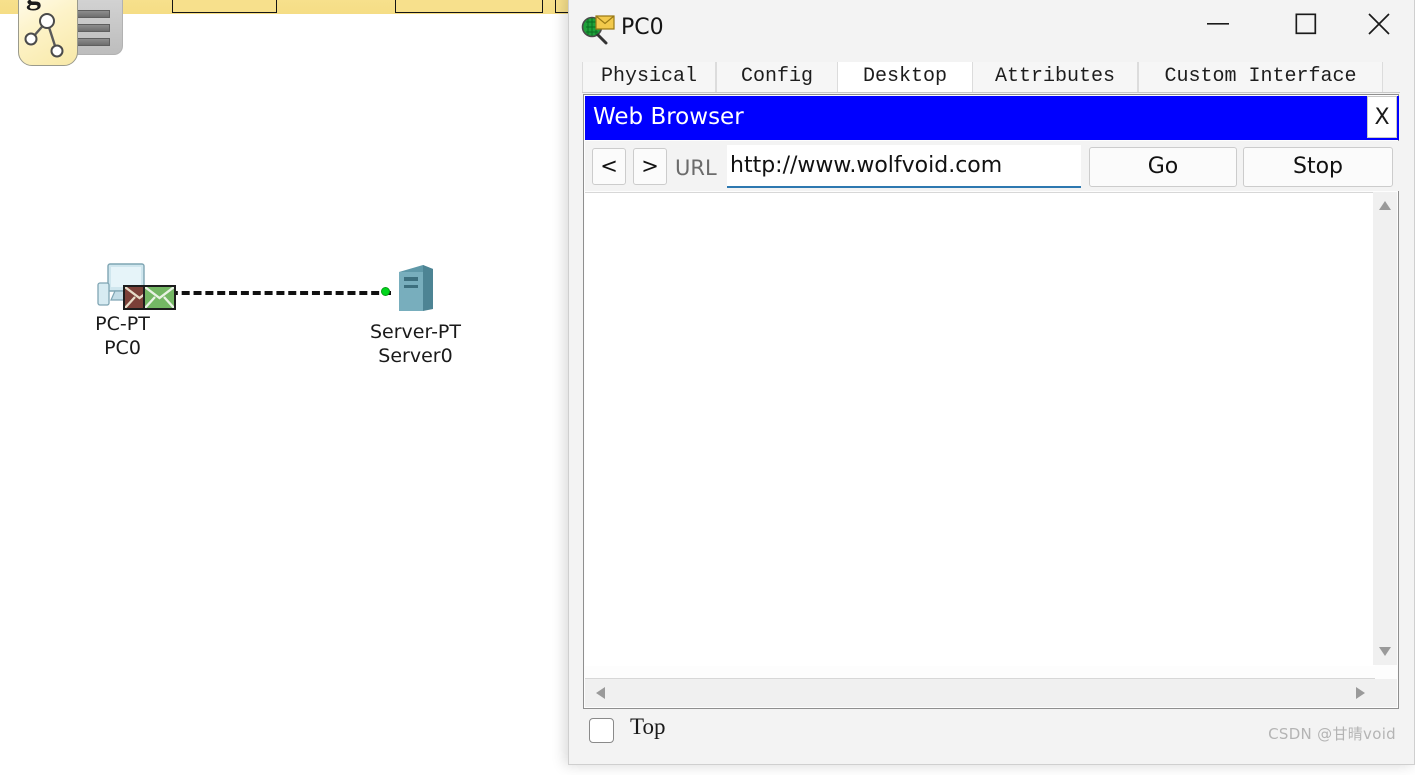 This screenshot has width=1415, height=775. Describe the element at coordinates (649, 77) in the screenshot. I see `tab-physical: Physical` at that location.